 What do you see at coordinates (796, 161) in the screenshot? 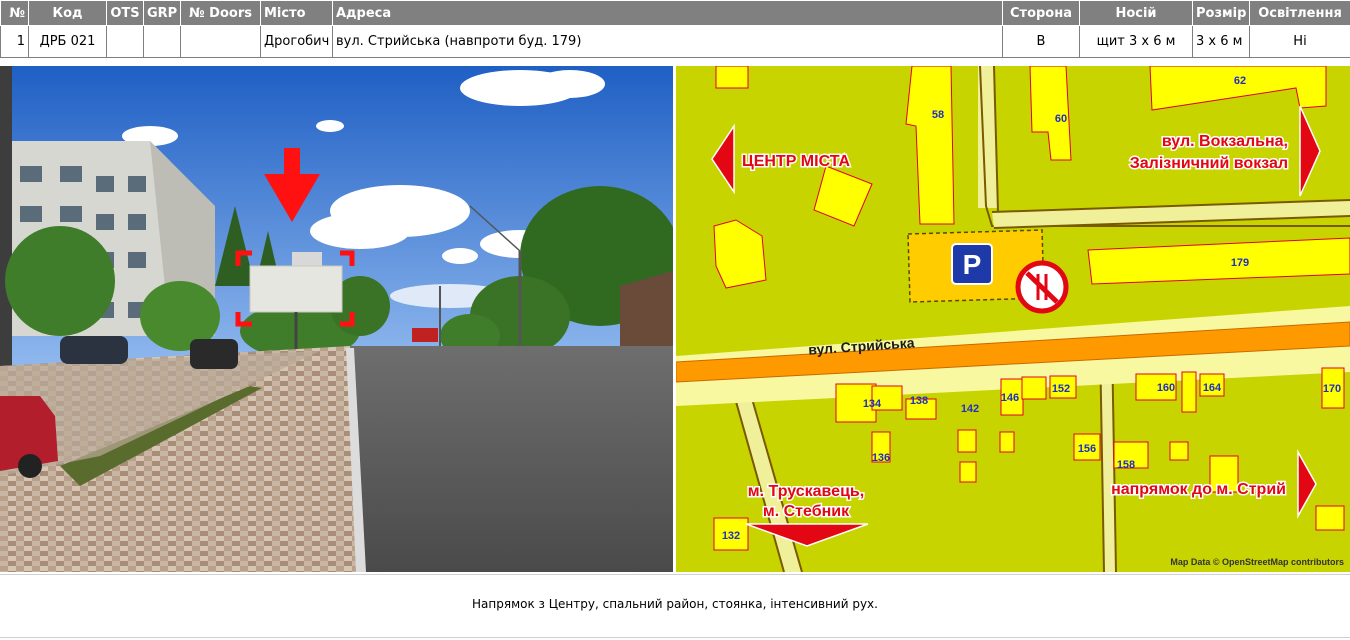
I see `dir-label-center: ЦЕНТР МІСТА` at bounding box center [796, 161].